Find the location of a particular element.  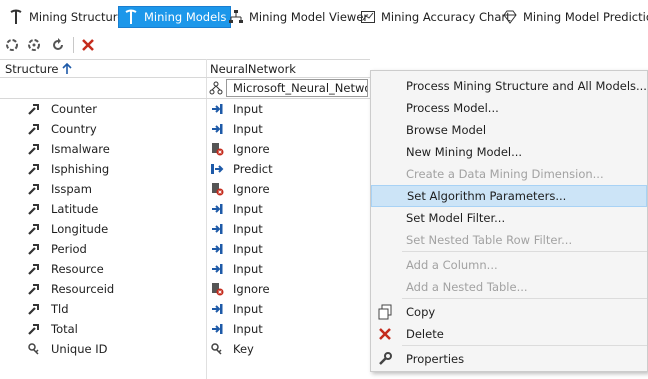

structure-column-header: Structure is located at coordinates (32, 69).